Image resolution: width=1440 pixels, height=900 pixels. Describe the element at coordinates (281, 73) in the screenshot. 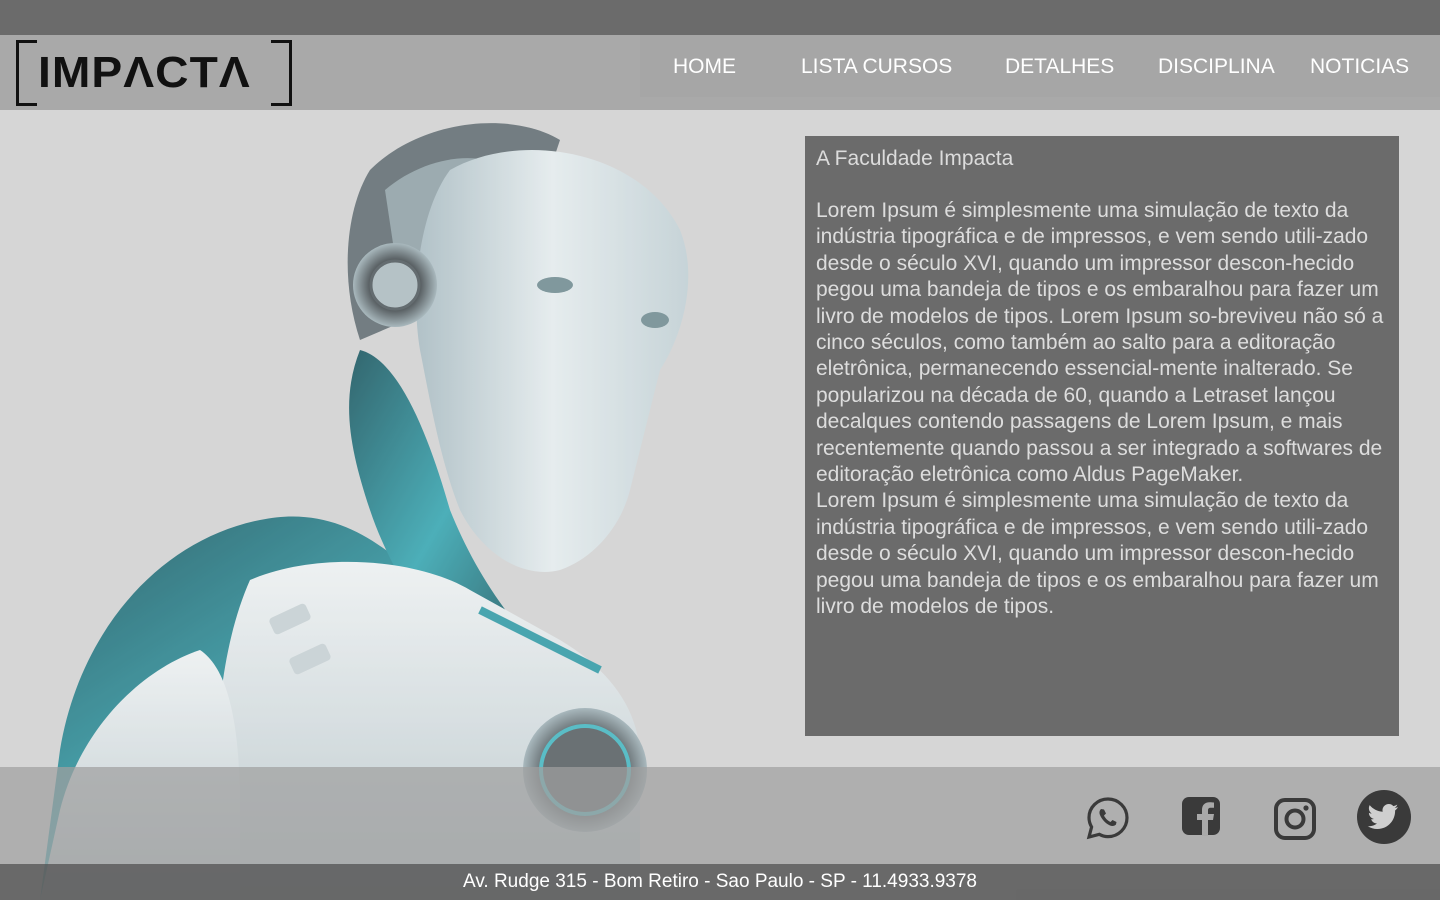

I see `logo-bracket-right` at that location.